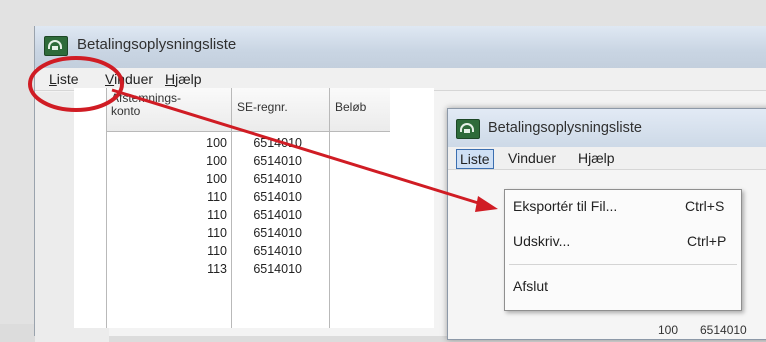 The width and height of the screenshot is (766, 342). What do you see at coordinates (668, 330) in the screenshot?
I see `peek-row-konto: 100` at bounding box center [668, 330].